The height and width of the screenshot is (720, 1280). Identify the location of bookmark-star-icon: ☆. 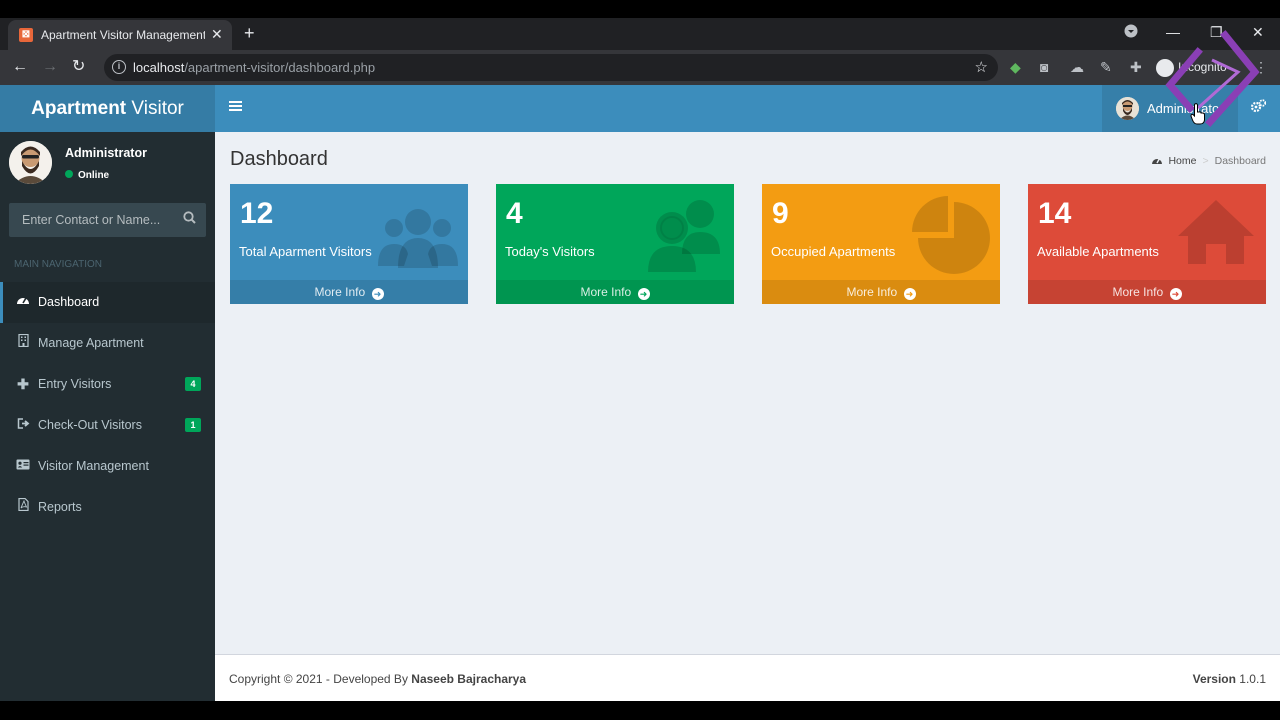
(981, 67).